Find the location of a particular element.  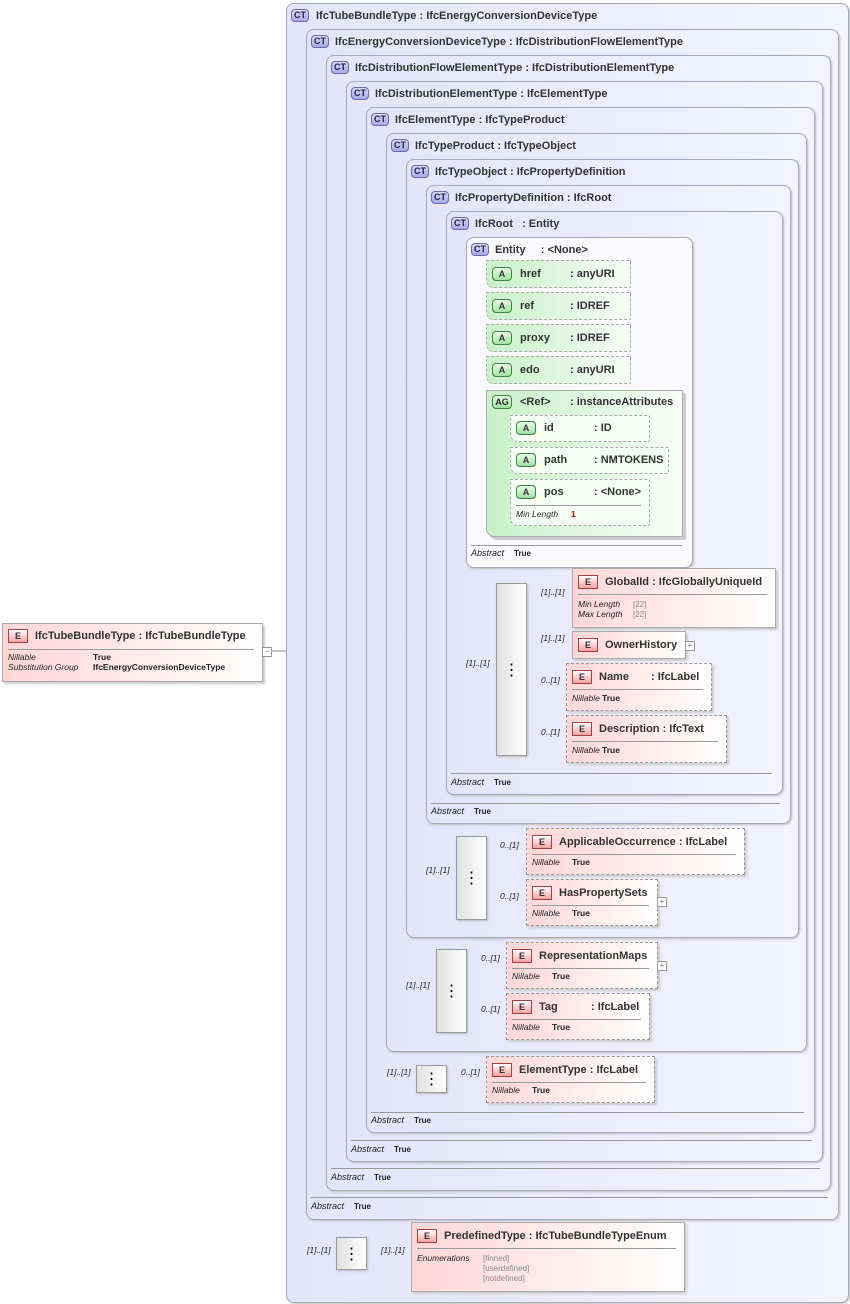

ct-base: : IfcElementType is located at coordinates (564, 93).